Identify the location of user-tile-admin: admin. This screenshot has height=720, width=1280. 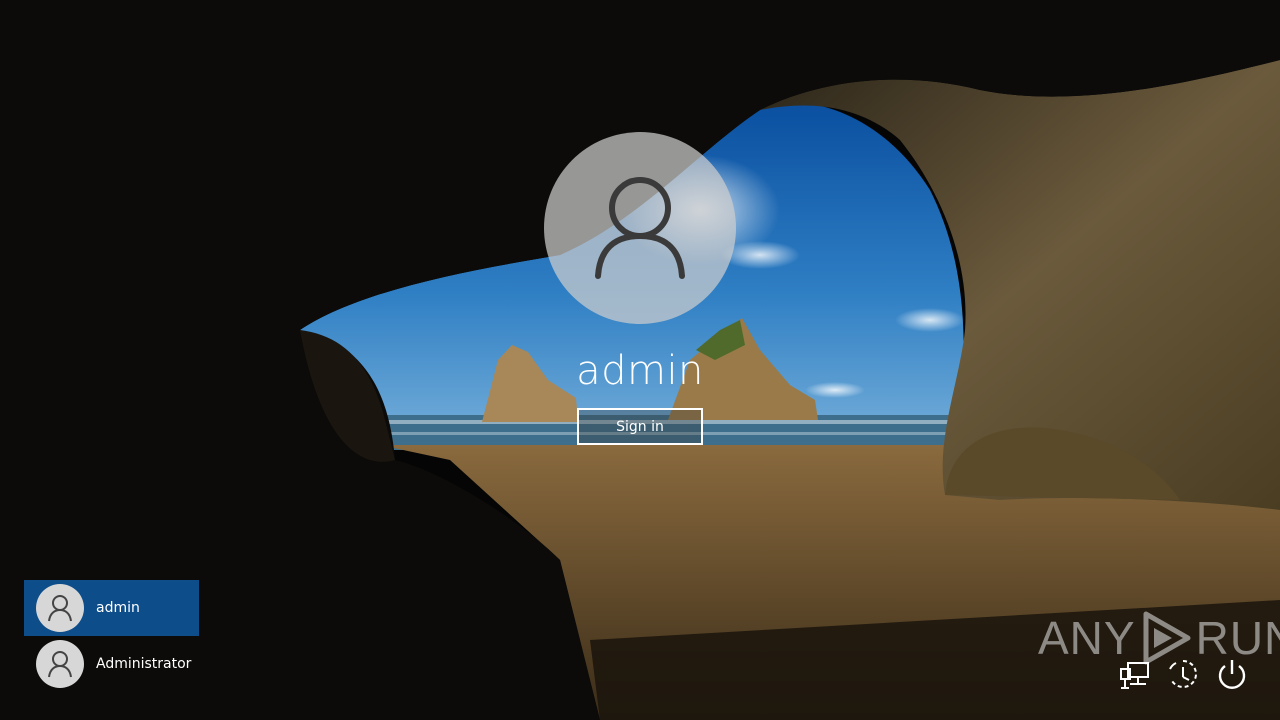
(111, 608).